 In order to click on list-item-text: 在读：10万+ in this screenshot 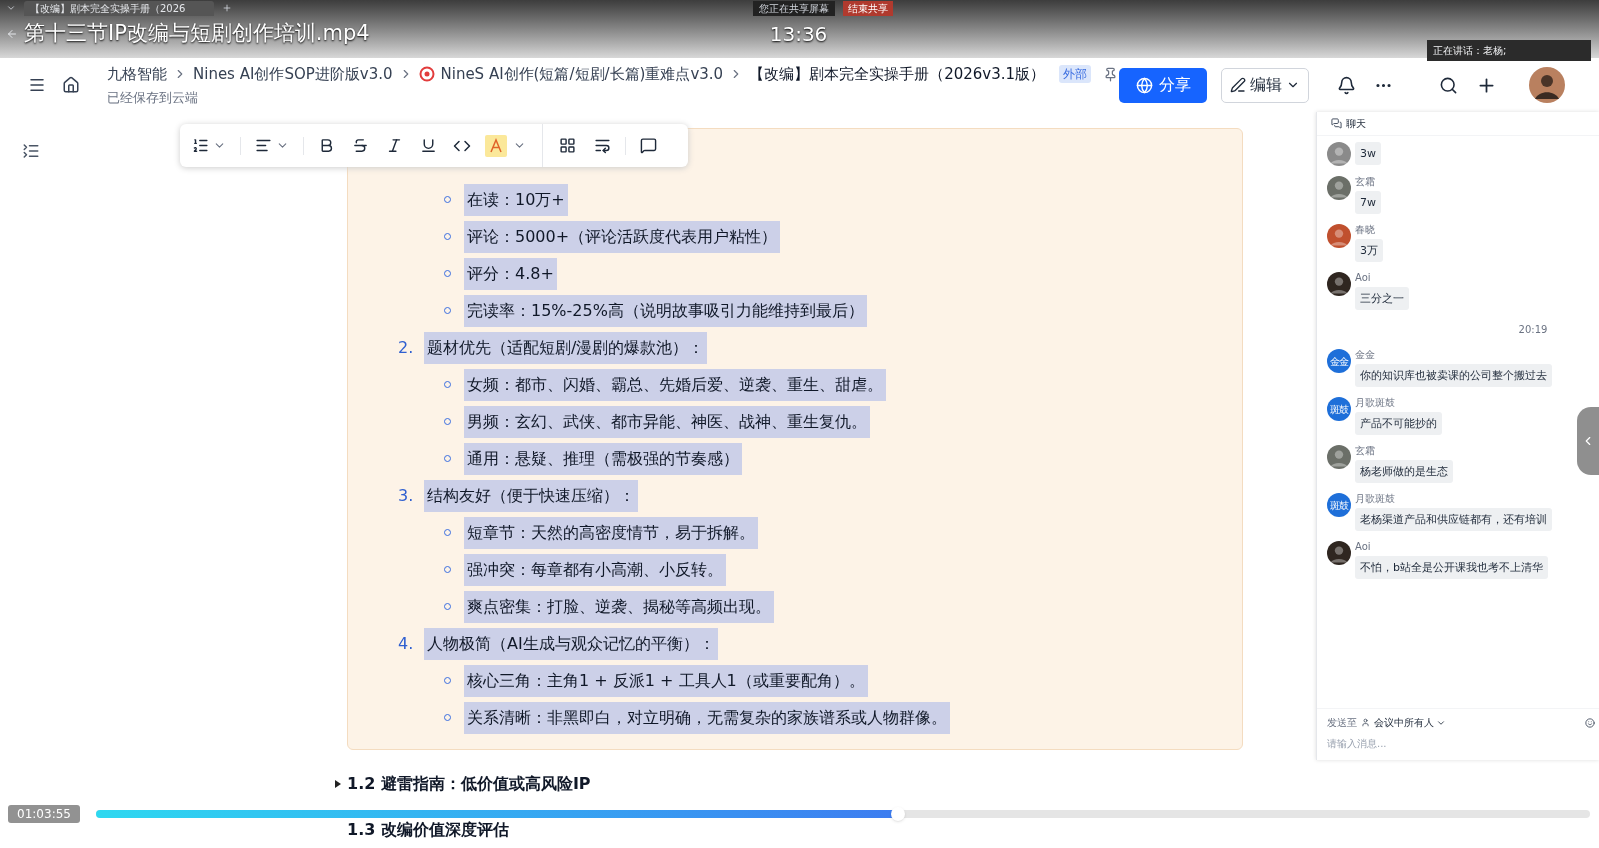, I will do `click(516, 199)`.